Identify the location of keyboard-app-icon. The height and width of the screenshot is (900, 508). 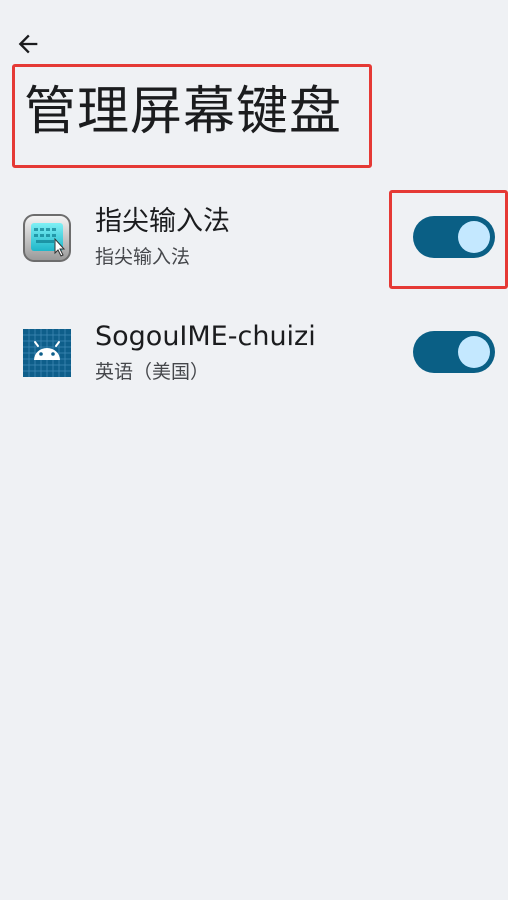
(47, 238).